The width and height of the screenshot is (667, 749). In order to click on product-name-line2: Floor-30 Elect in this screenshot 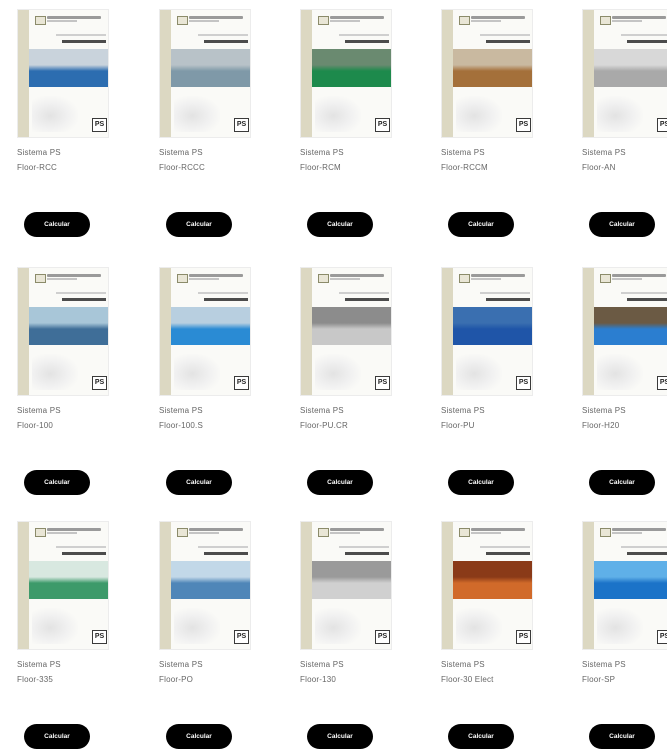, I will do `click(467, 679)`.